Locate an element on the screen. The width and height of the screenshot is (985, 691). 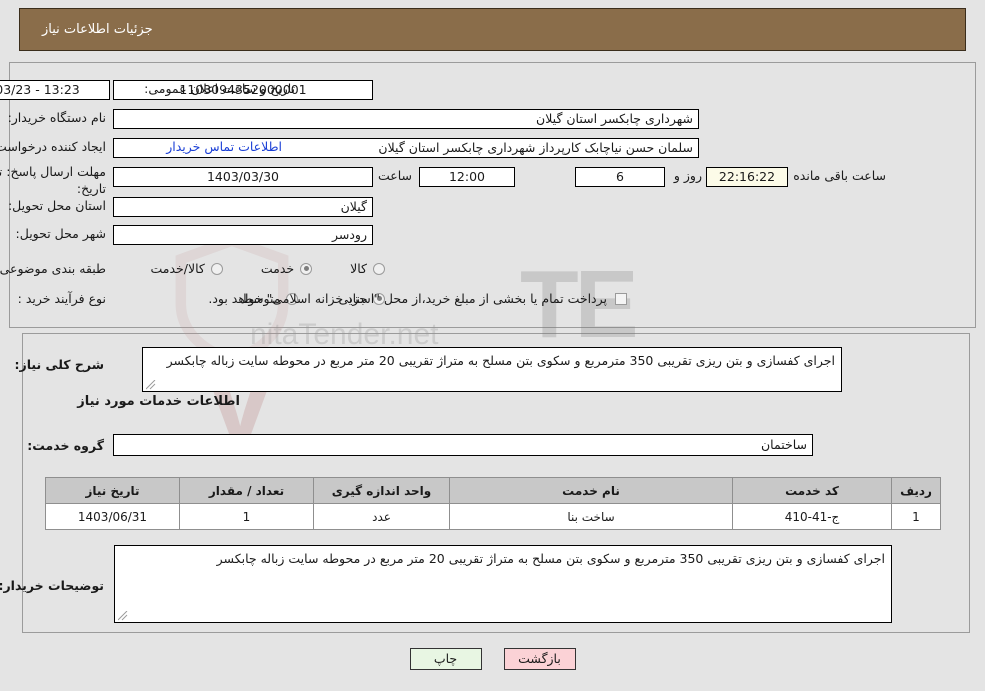
delivery-city-label: شهر محل تحویل: is located at coordinates (60, 233).